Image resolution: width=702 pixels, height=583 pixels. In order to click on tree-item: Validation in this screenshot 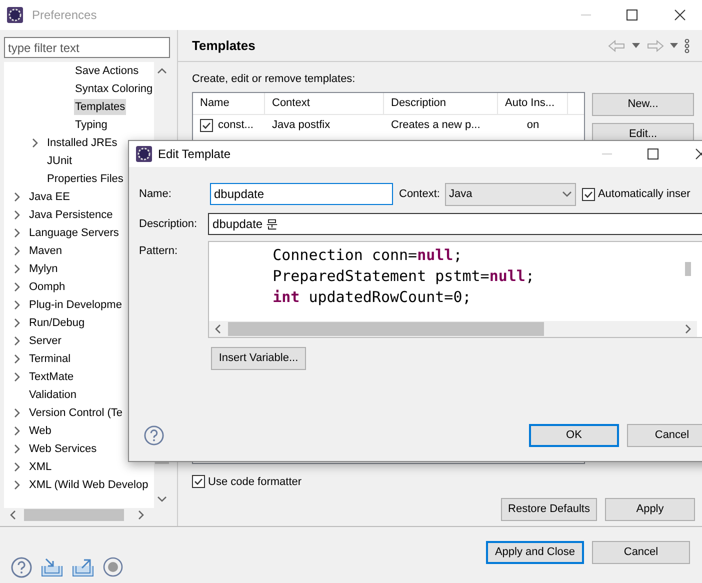, I will do `click(53, 395)`.